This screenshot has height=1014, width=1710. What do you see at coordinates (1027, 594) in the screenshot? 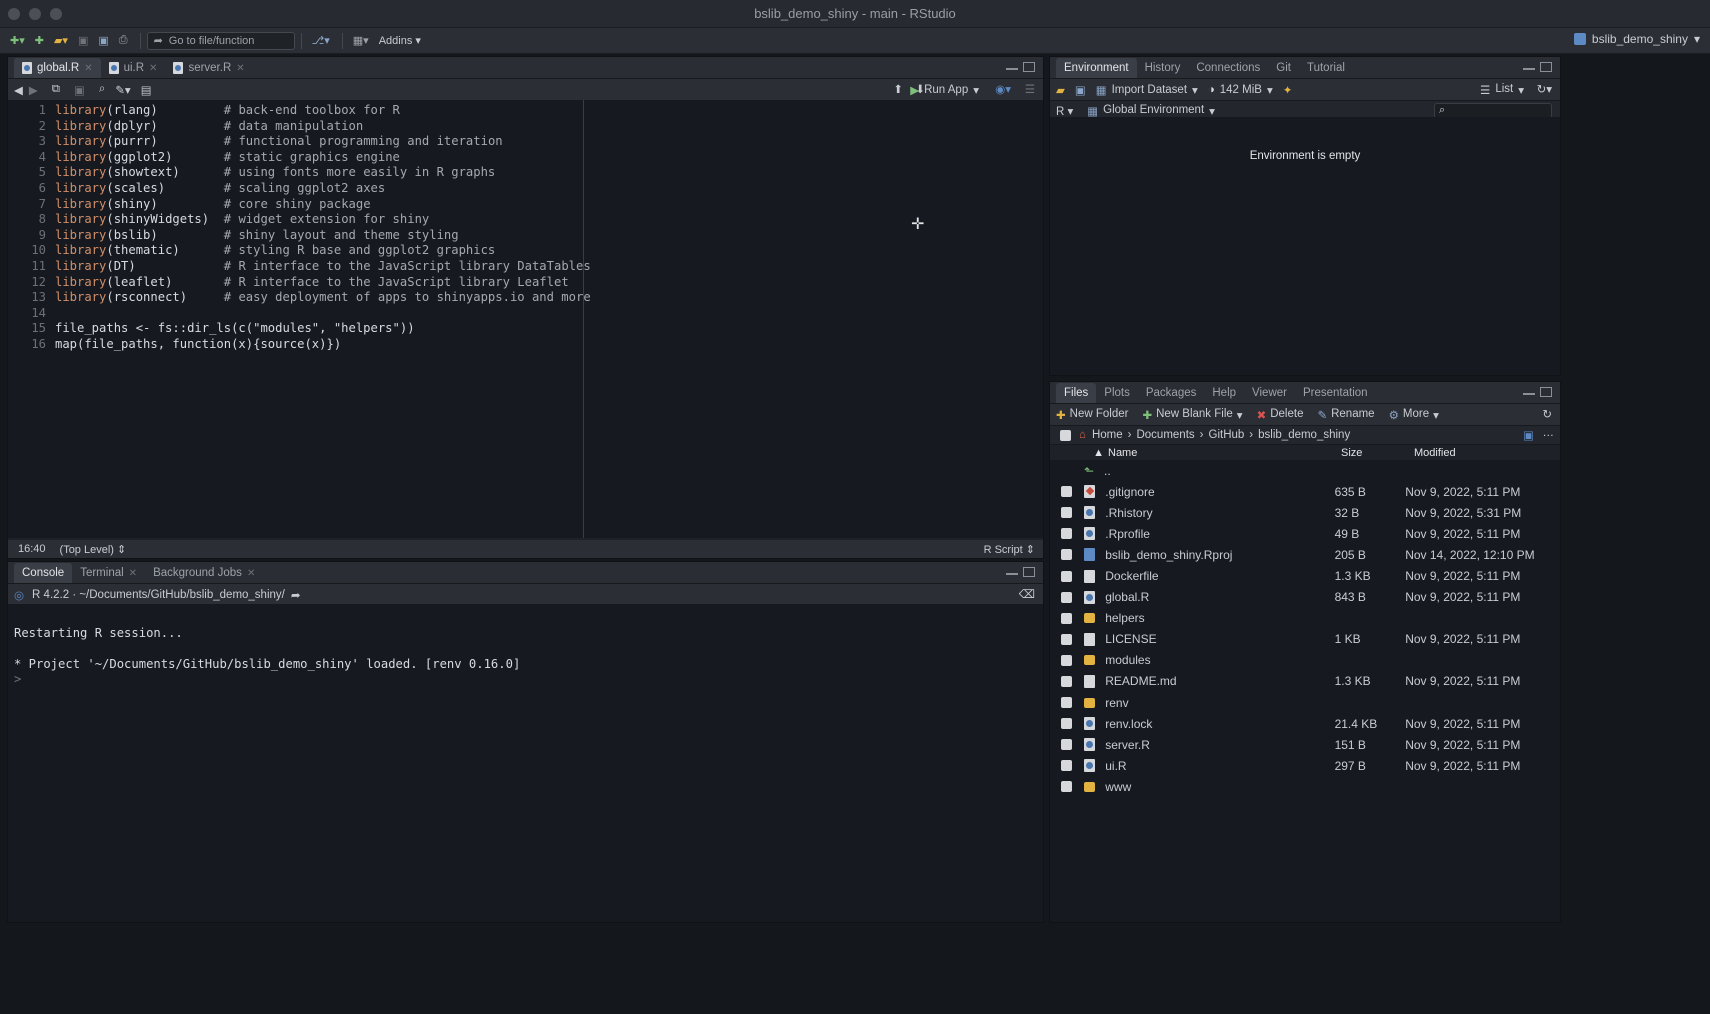
I see `clear-console-icon: ⌫` at bounding box center [1027, 594].